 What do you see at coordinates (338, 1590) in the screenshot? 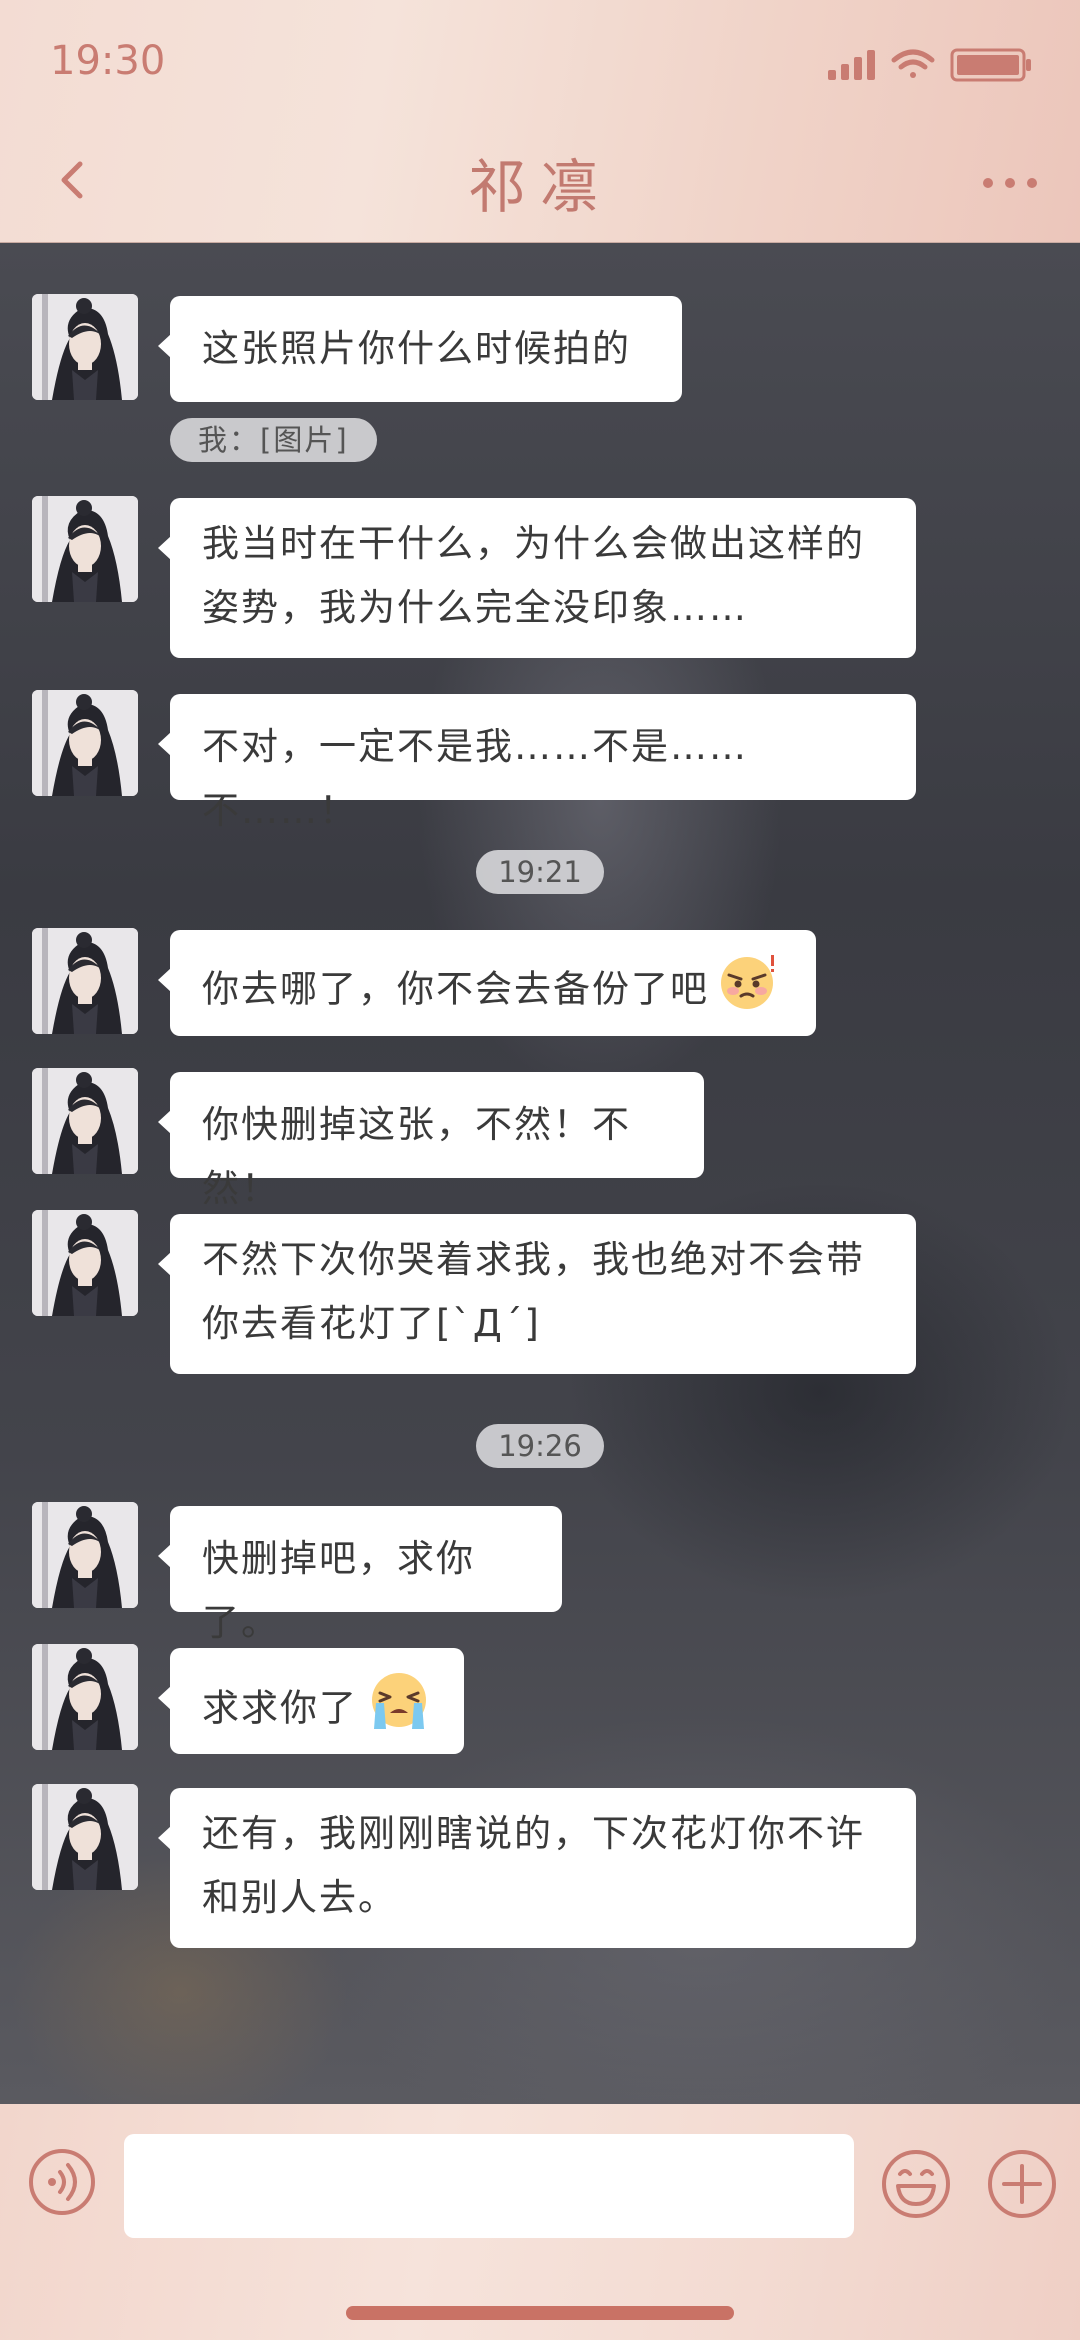
I see `message-text: 快删掉吧，求你了。` at bounding box center [338, 1590].